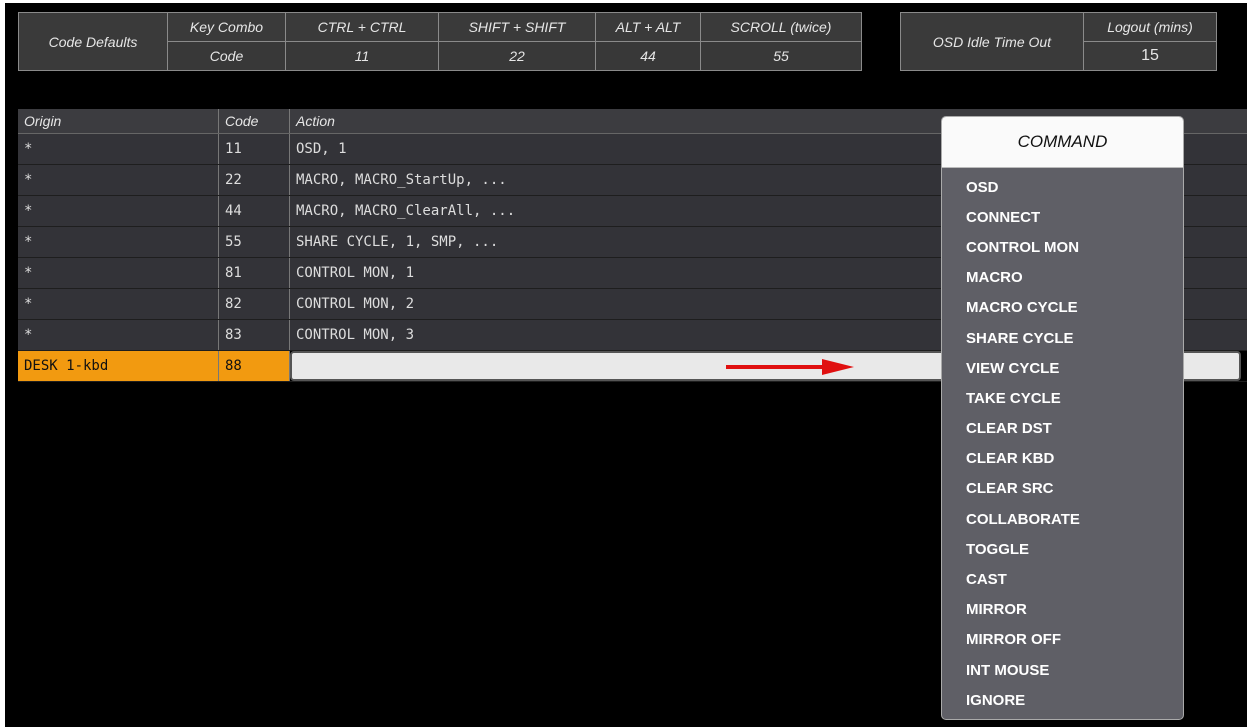 The height and width of the screenshot is (727, 1247). Describe the element at coordinates (1062, 429) in the screenshot. I see `command-item-clear-dst: CLEAR DST` at that location.